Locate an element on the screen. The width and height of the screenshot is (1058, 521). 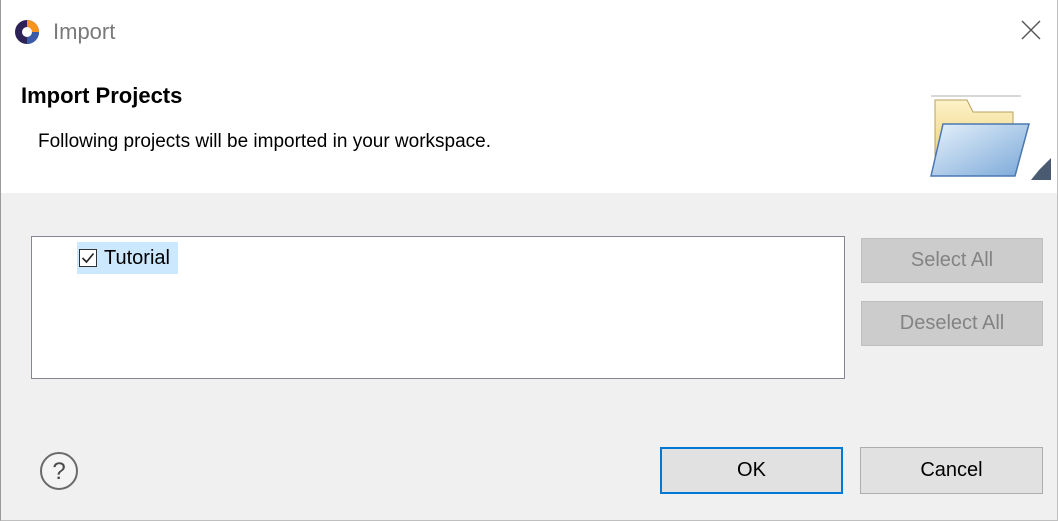
checkbox-checked-icon is located at coordinates (88, 258).